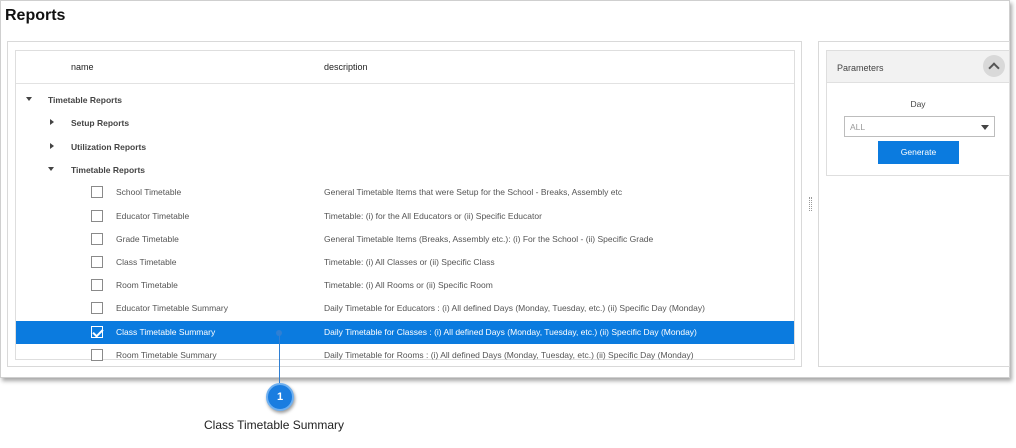 This screenshot has height=448, width=1016. Describe the element at coordinates (82, 67) in the screenshot. I see `column-header-name: name` at that location.